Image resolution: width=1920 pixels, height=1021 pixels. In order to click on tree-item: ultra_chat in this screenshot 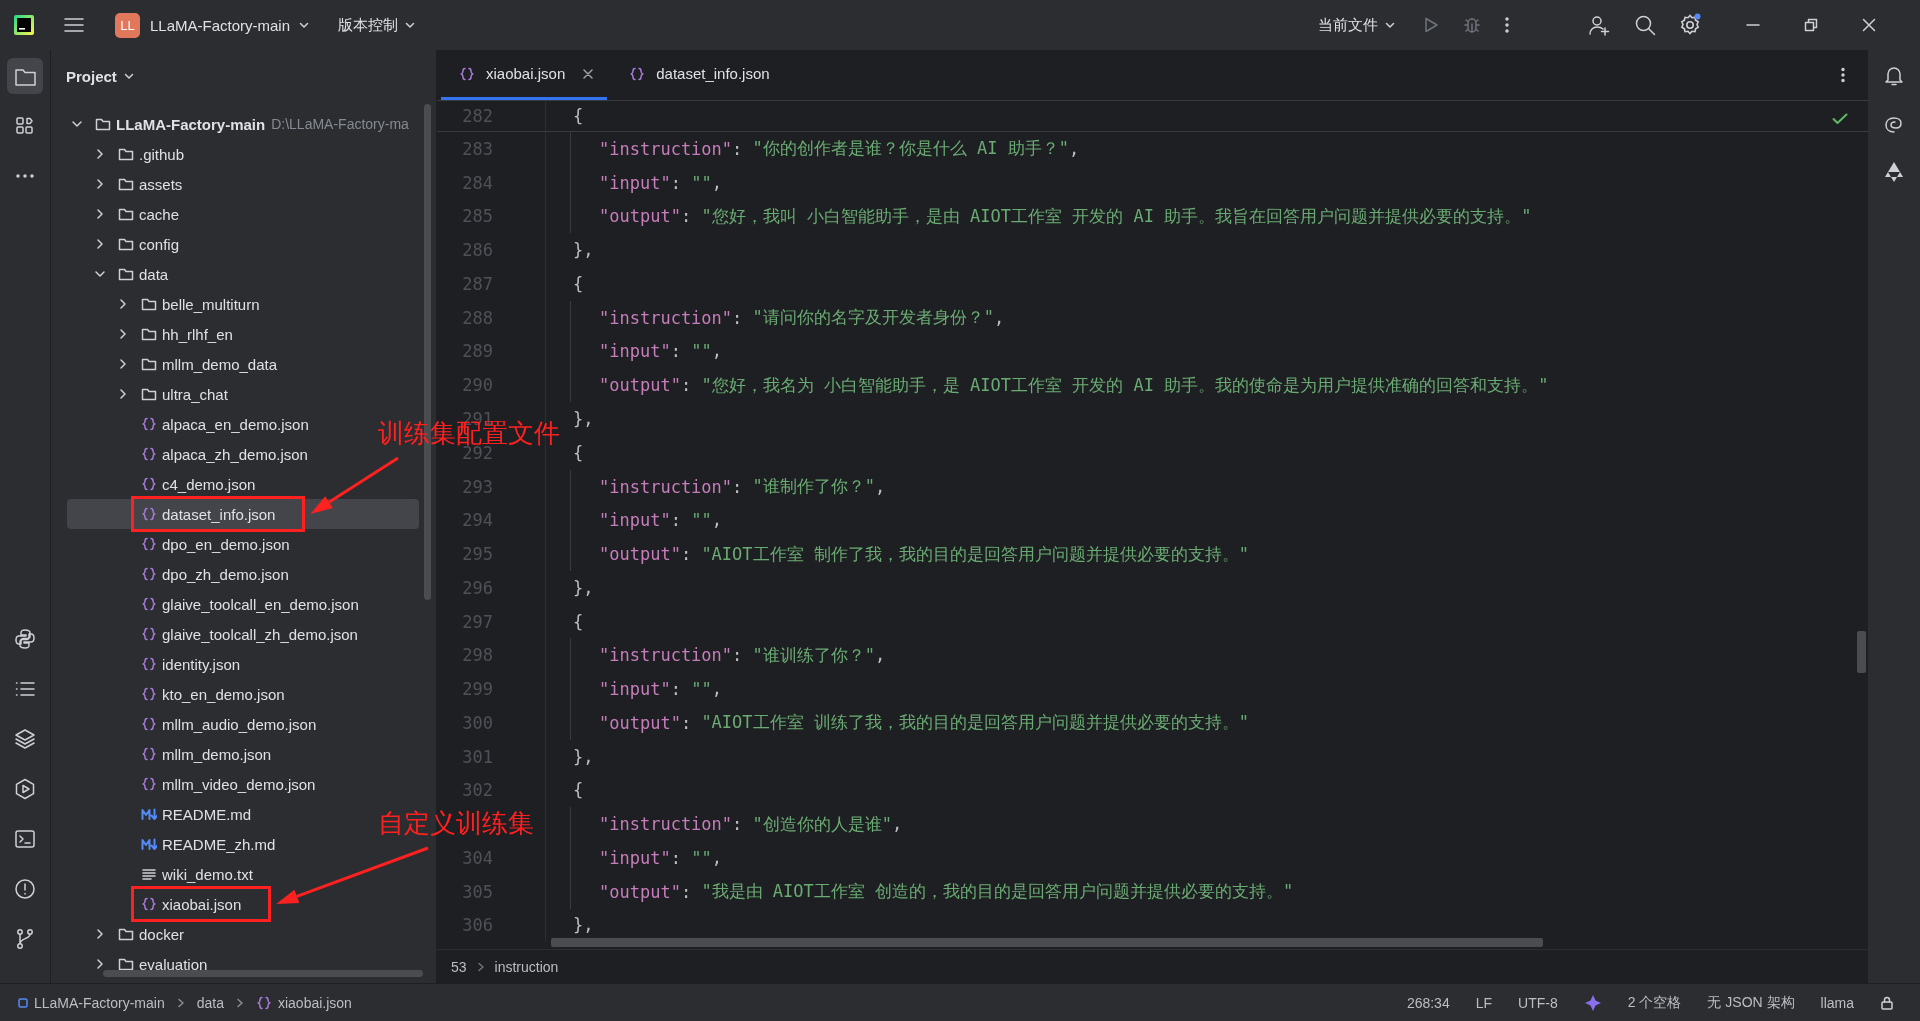, I will do `click(171, 394)`.